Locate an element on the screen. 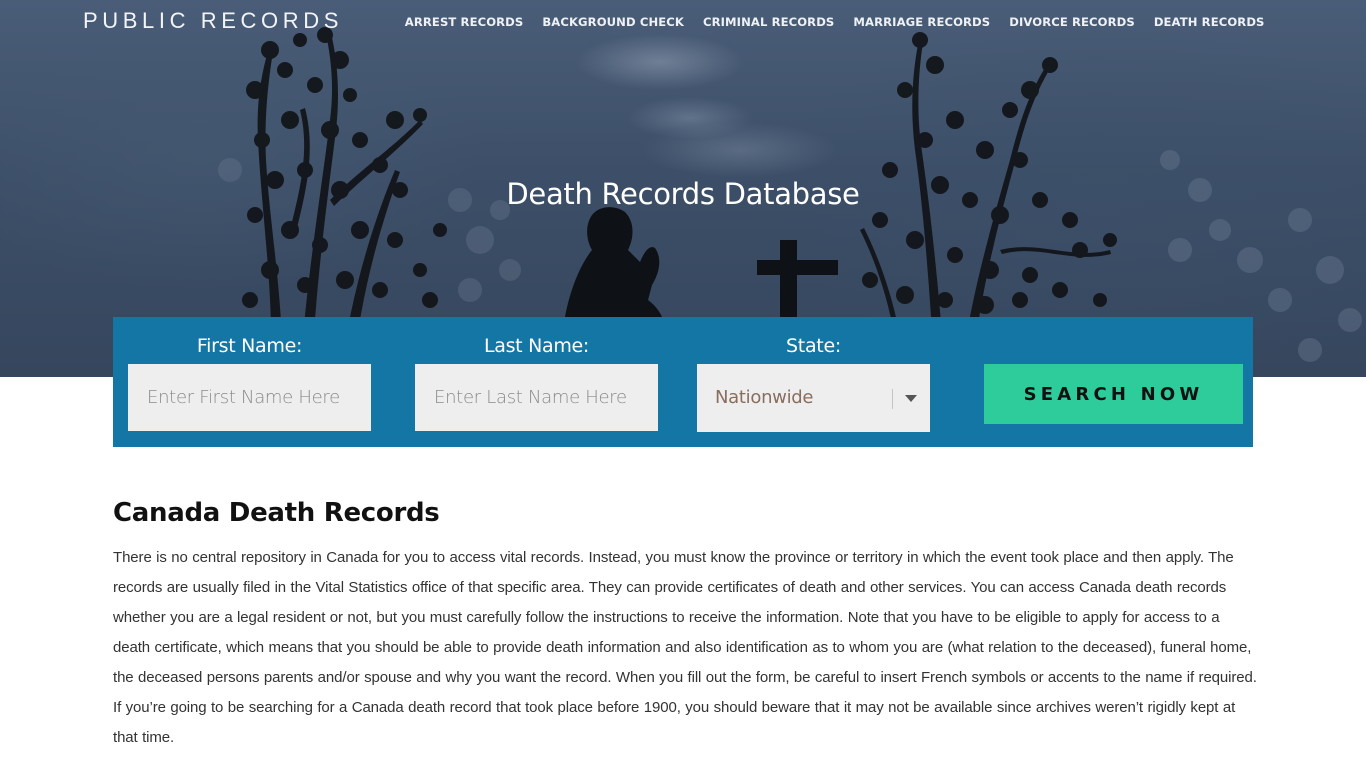  nav-criminal-records: CRIMINAL RECORDS is located at coordinates (768, 22).